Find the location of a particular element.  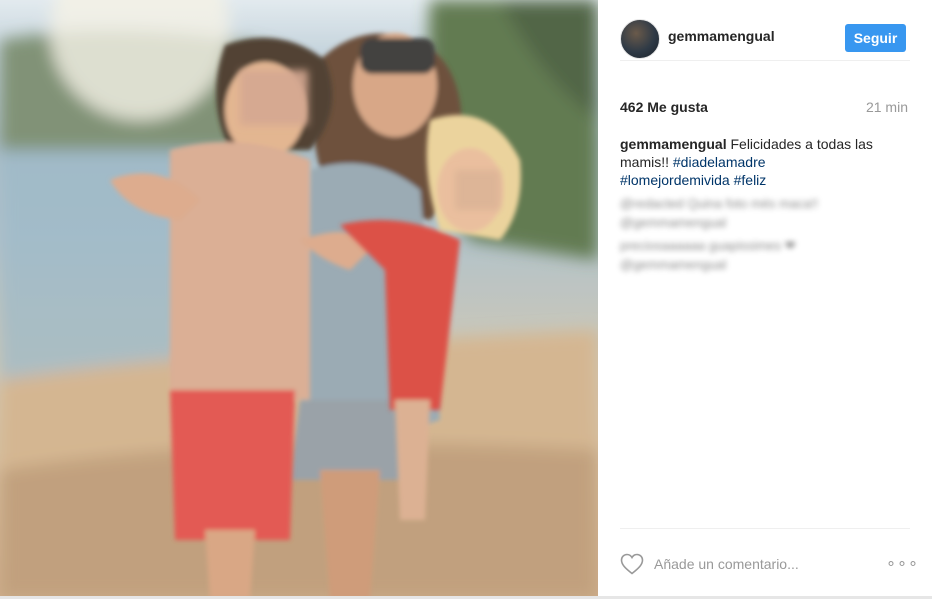

username-link: gemmamengual is located at coordinates (721, 36).